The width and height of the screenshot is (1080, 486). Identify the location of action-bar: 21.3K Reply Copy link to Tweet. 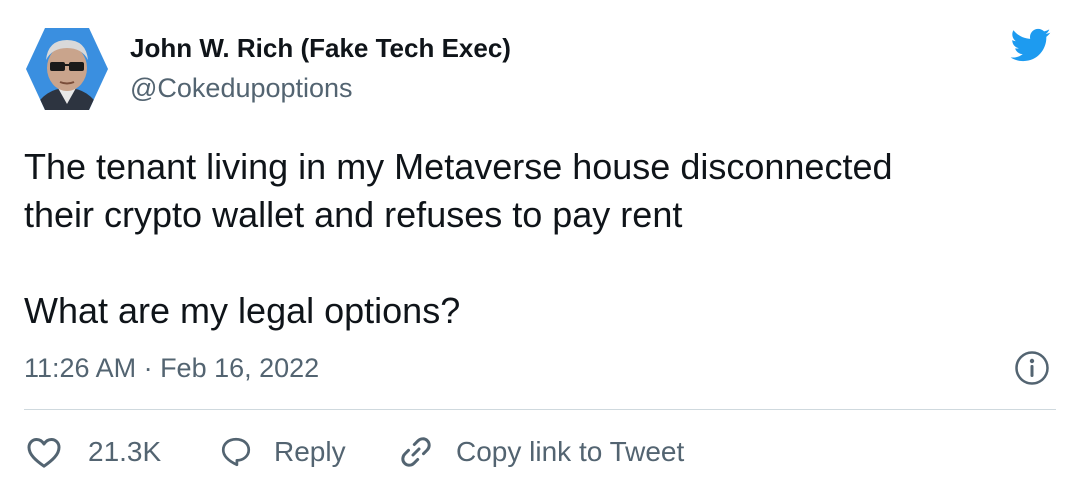
(540, 452).